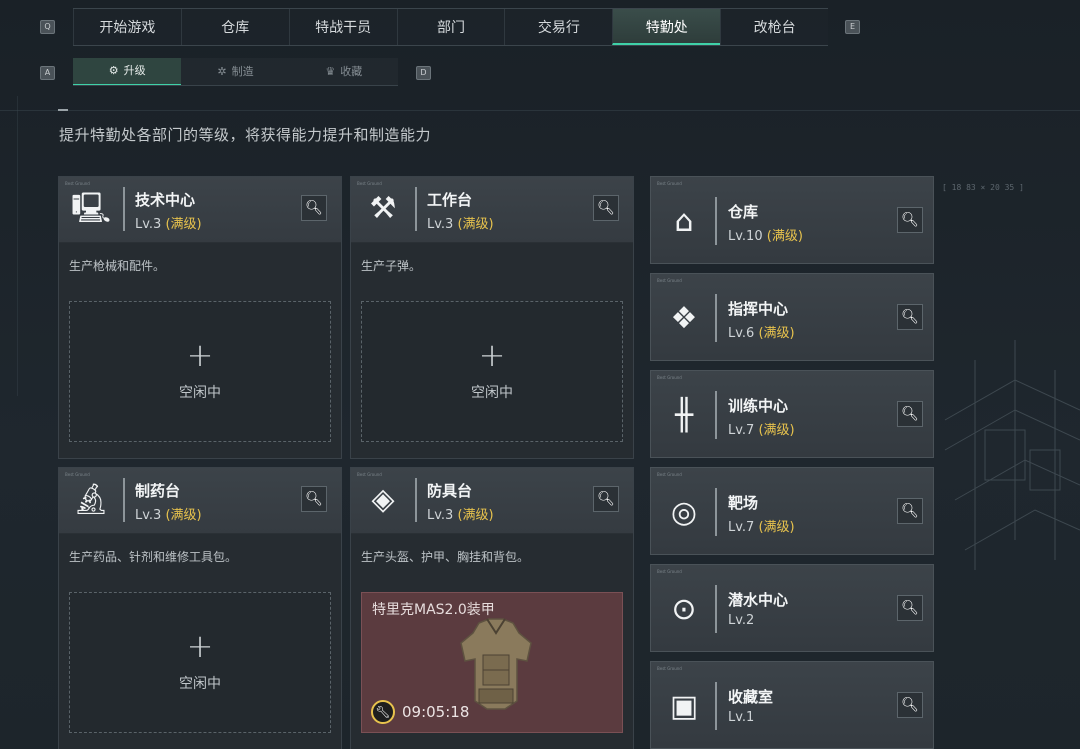 Image resolution: width=1080 pixels, height=749 pixels. Describe the element at coordinates (792, 220) in the screenshot. I see `department-card-warehouse: Best Ground ⌂ 仓库 Lv.10 (满级) 🔍︎` at that location.